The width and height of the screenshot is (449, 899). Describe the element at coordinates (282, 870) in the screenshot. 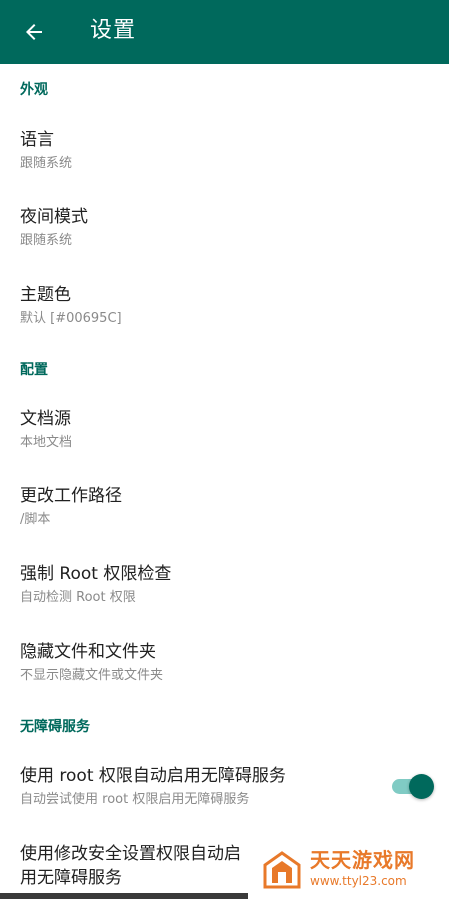

I see `house-logo-icon` at that location.